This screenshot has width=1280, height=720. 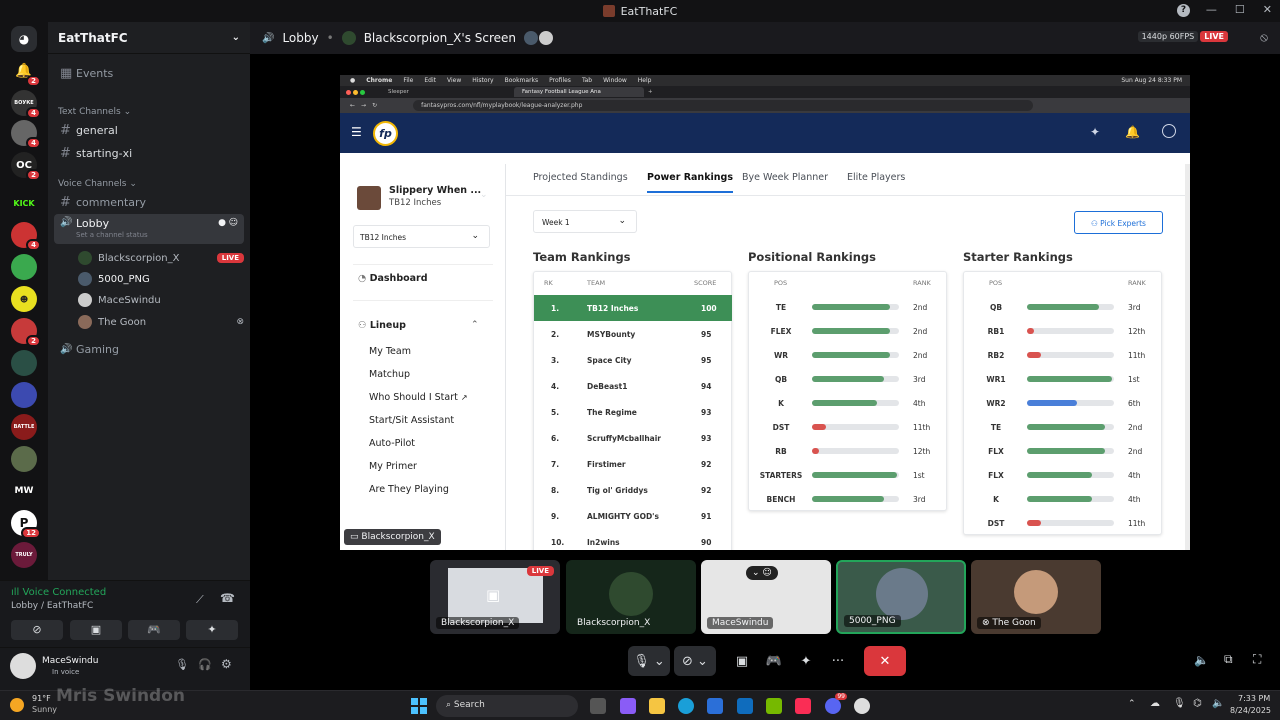 What do you see at coordinates (1211, 9) in the screenshot?
I see `minimize-icon: —` at bounding box center [1211, 9].